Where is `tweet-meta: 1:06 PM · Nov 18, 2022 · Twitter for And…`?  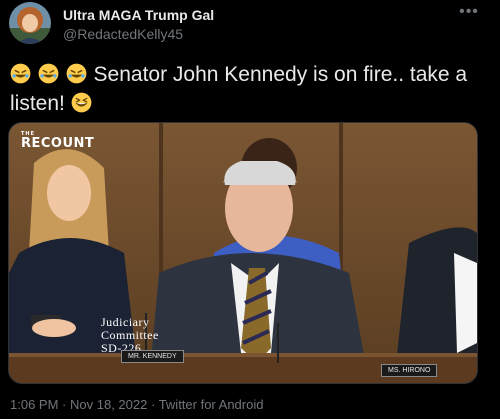
tweet-meta: 1:06 PM · Nov 18, 2022 · Twitter for And… is located at coordinates (136, 404).